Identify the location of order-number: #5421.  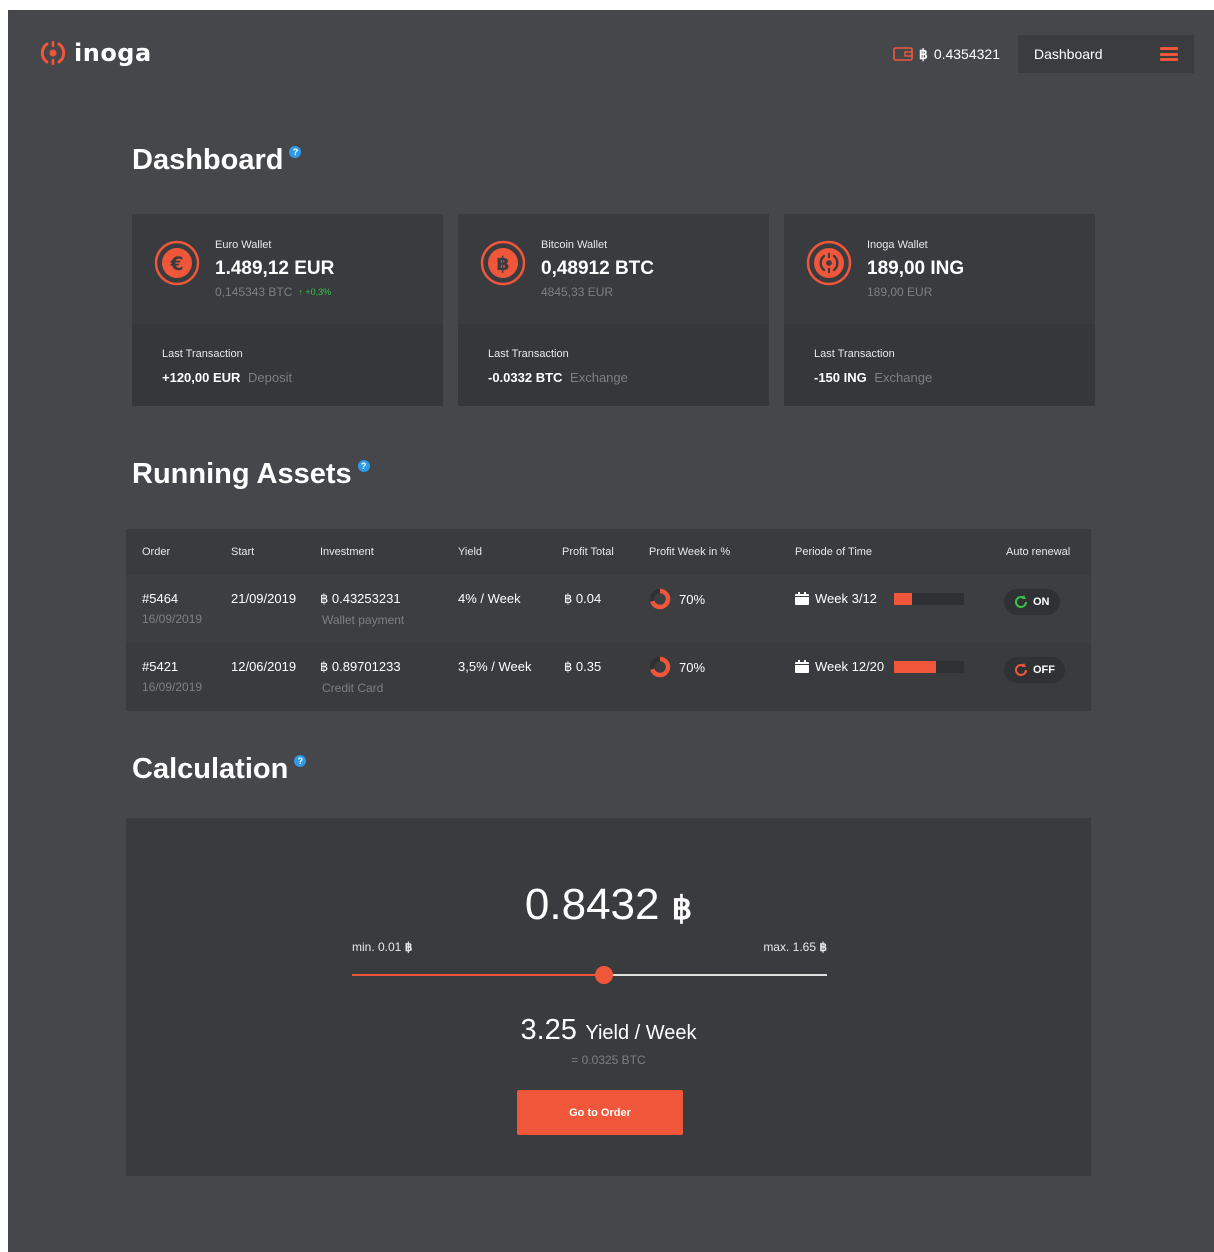
(160, 666).